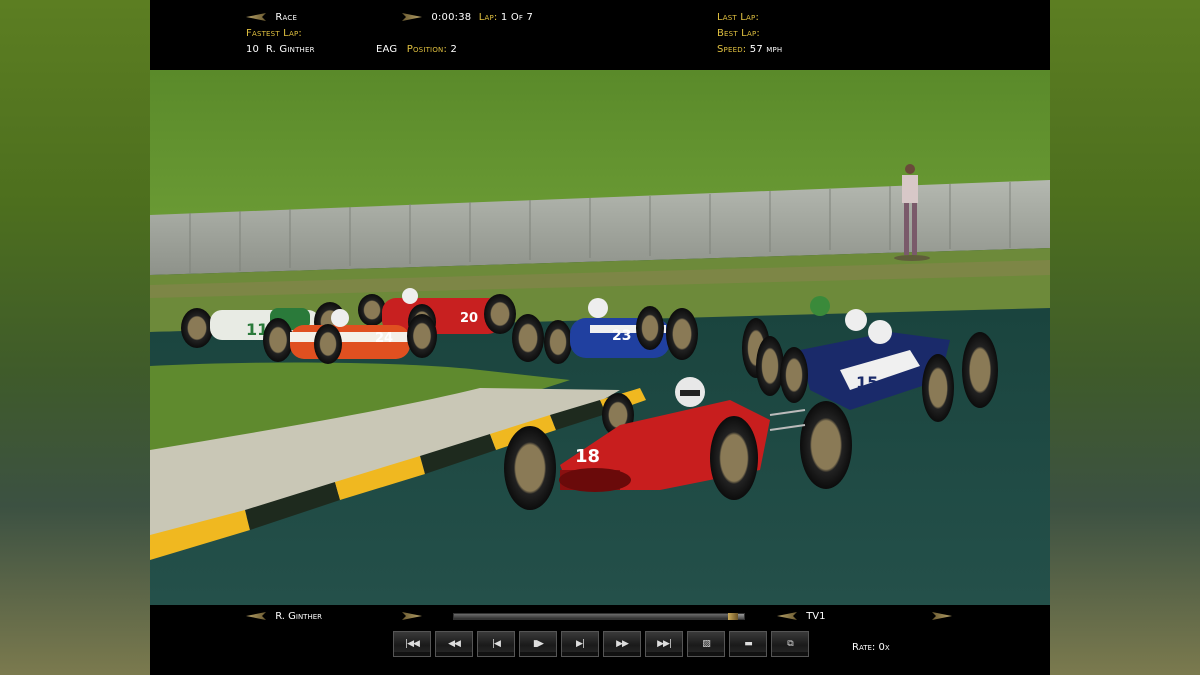 The height and width of the screenshot is (675, 1200). What do you see at coordinates (942, 616) in the screenshot?
I see `camera-next-arrow-icon` at bounding box center [942, 616].